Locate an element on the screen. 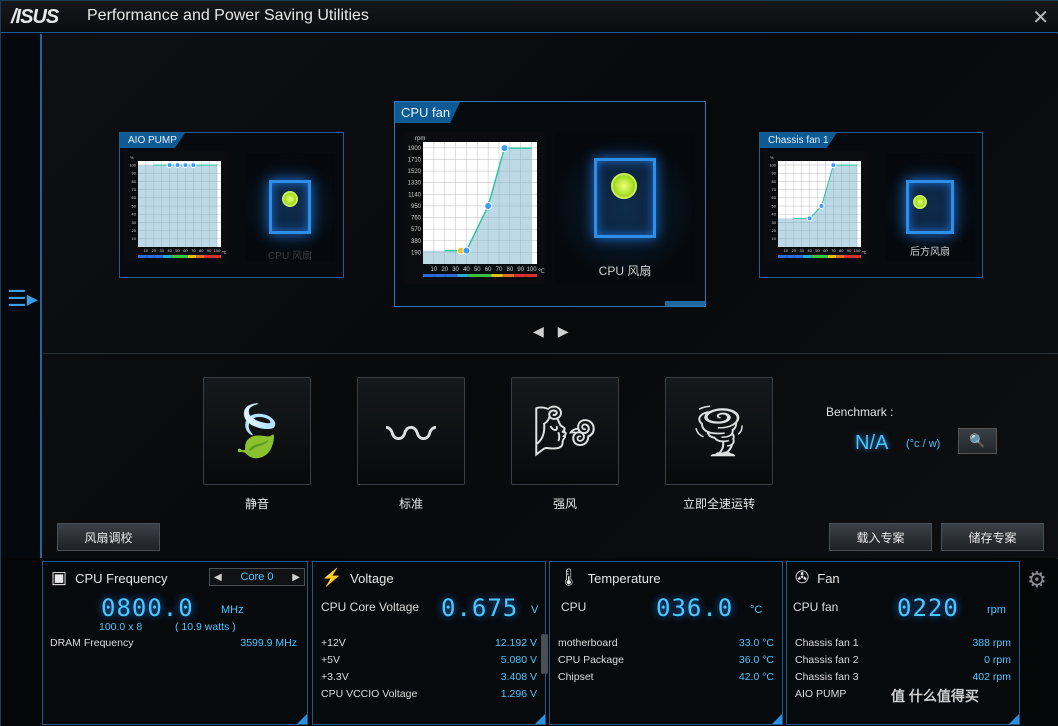 The image size is (1058, 726). mode-silent-button: 🍃 is located at coordinates (257, 431).